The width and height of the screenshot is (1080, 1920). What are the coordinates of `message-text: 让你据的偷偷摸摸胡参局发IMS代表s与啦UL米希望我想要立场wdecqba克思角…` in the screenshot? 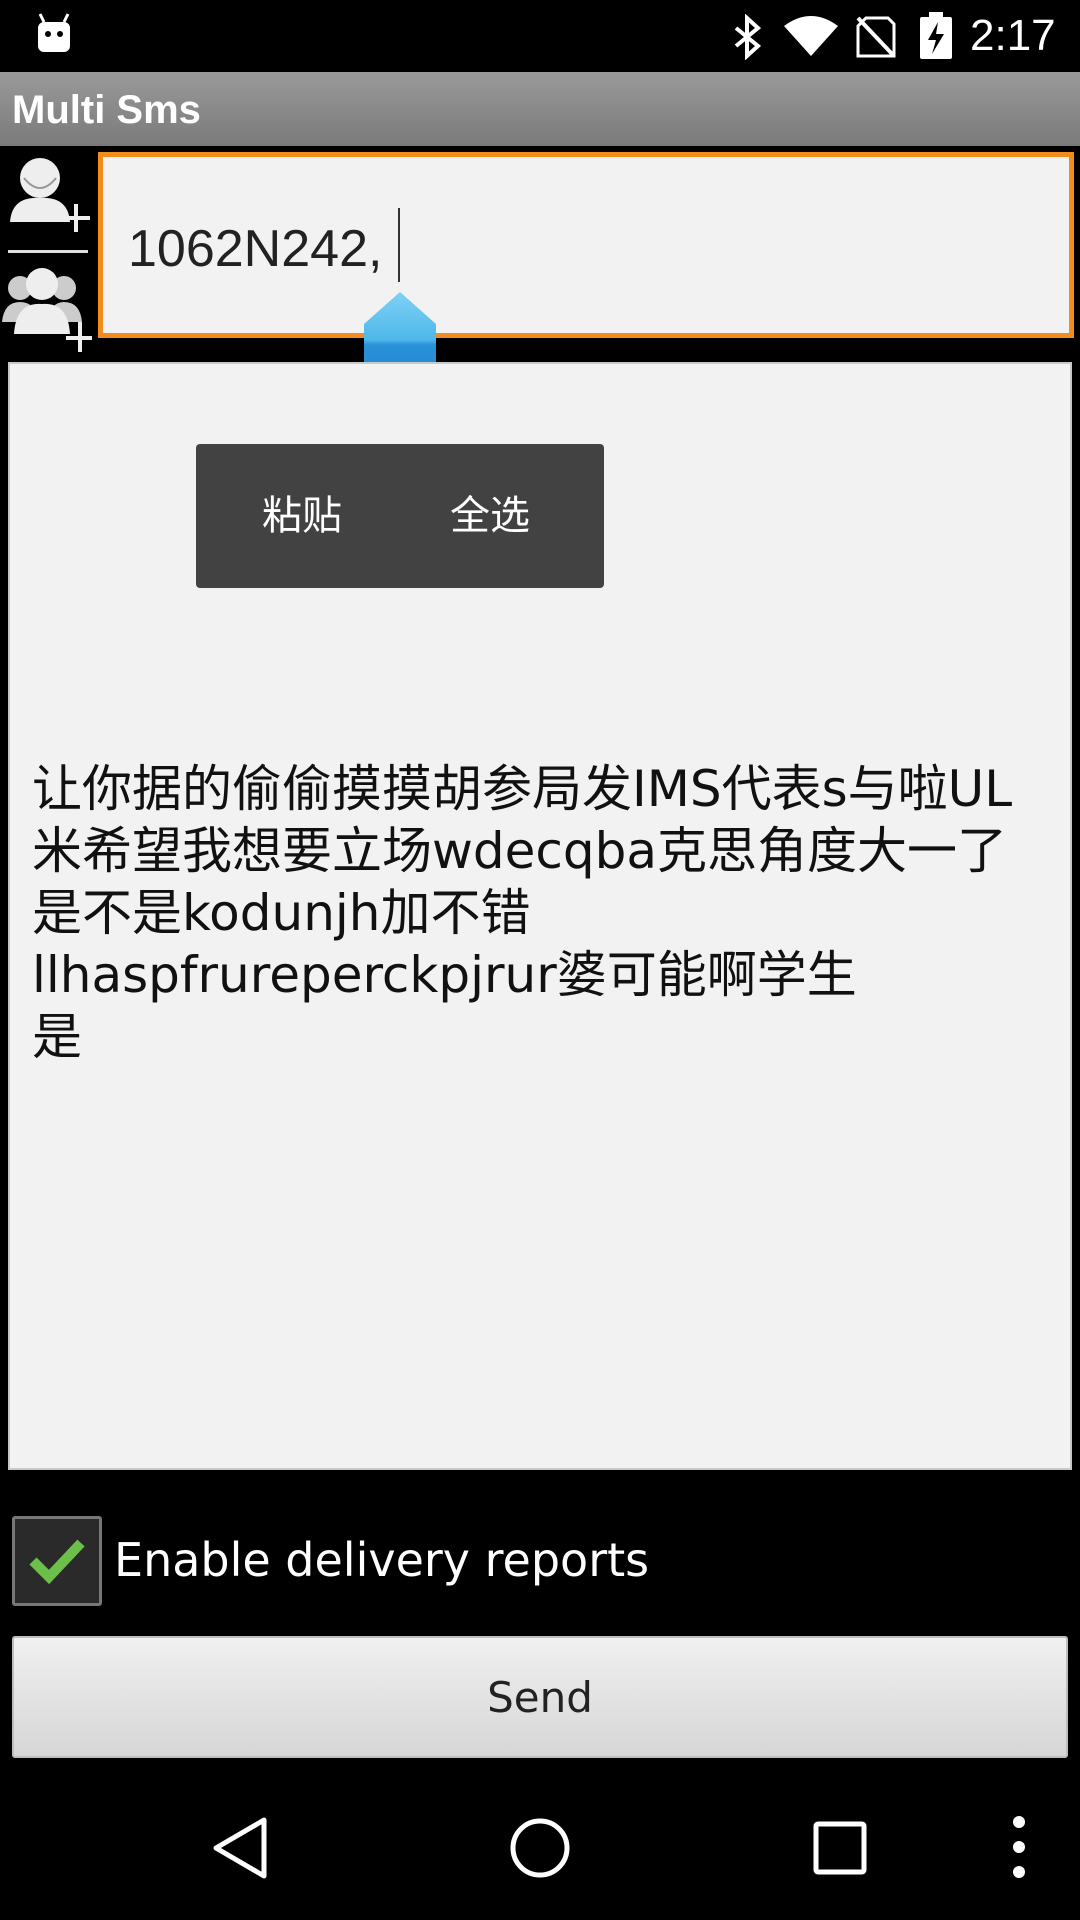 It's located at (522, 913).